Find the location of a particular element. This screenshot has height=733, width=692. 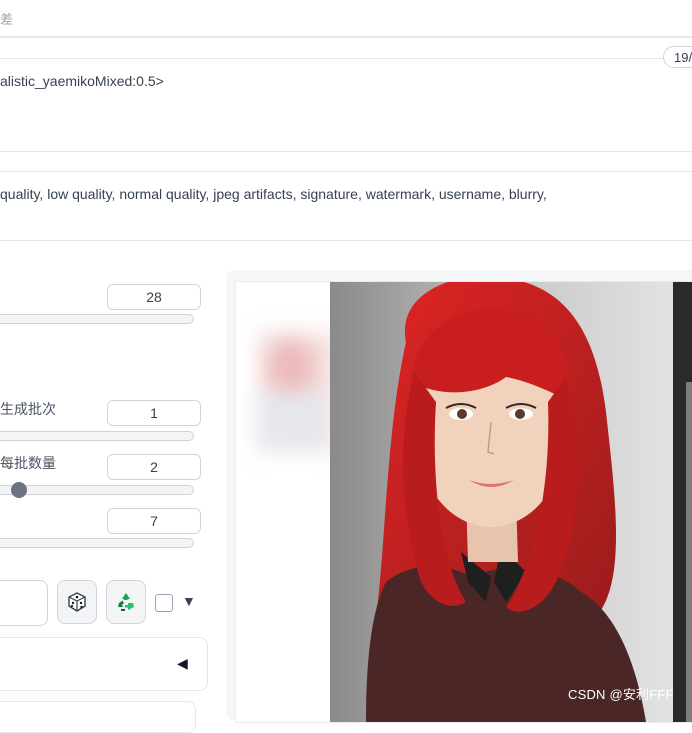

dice-icon is located at coordinates (77, 602).